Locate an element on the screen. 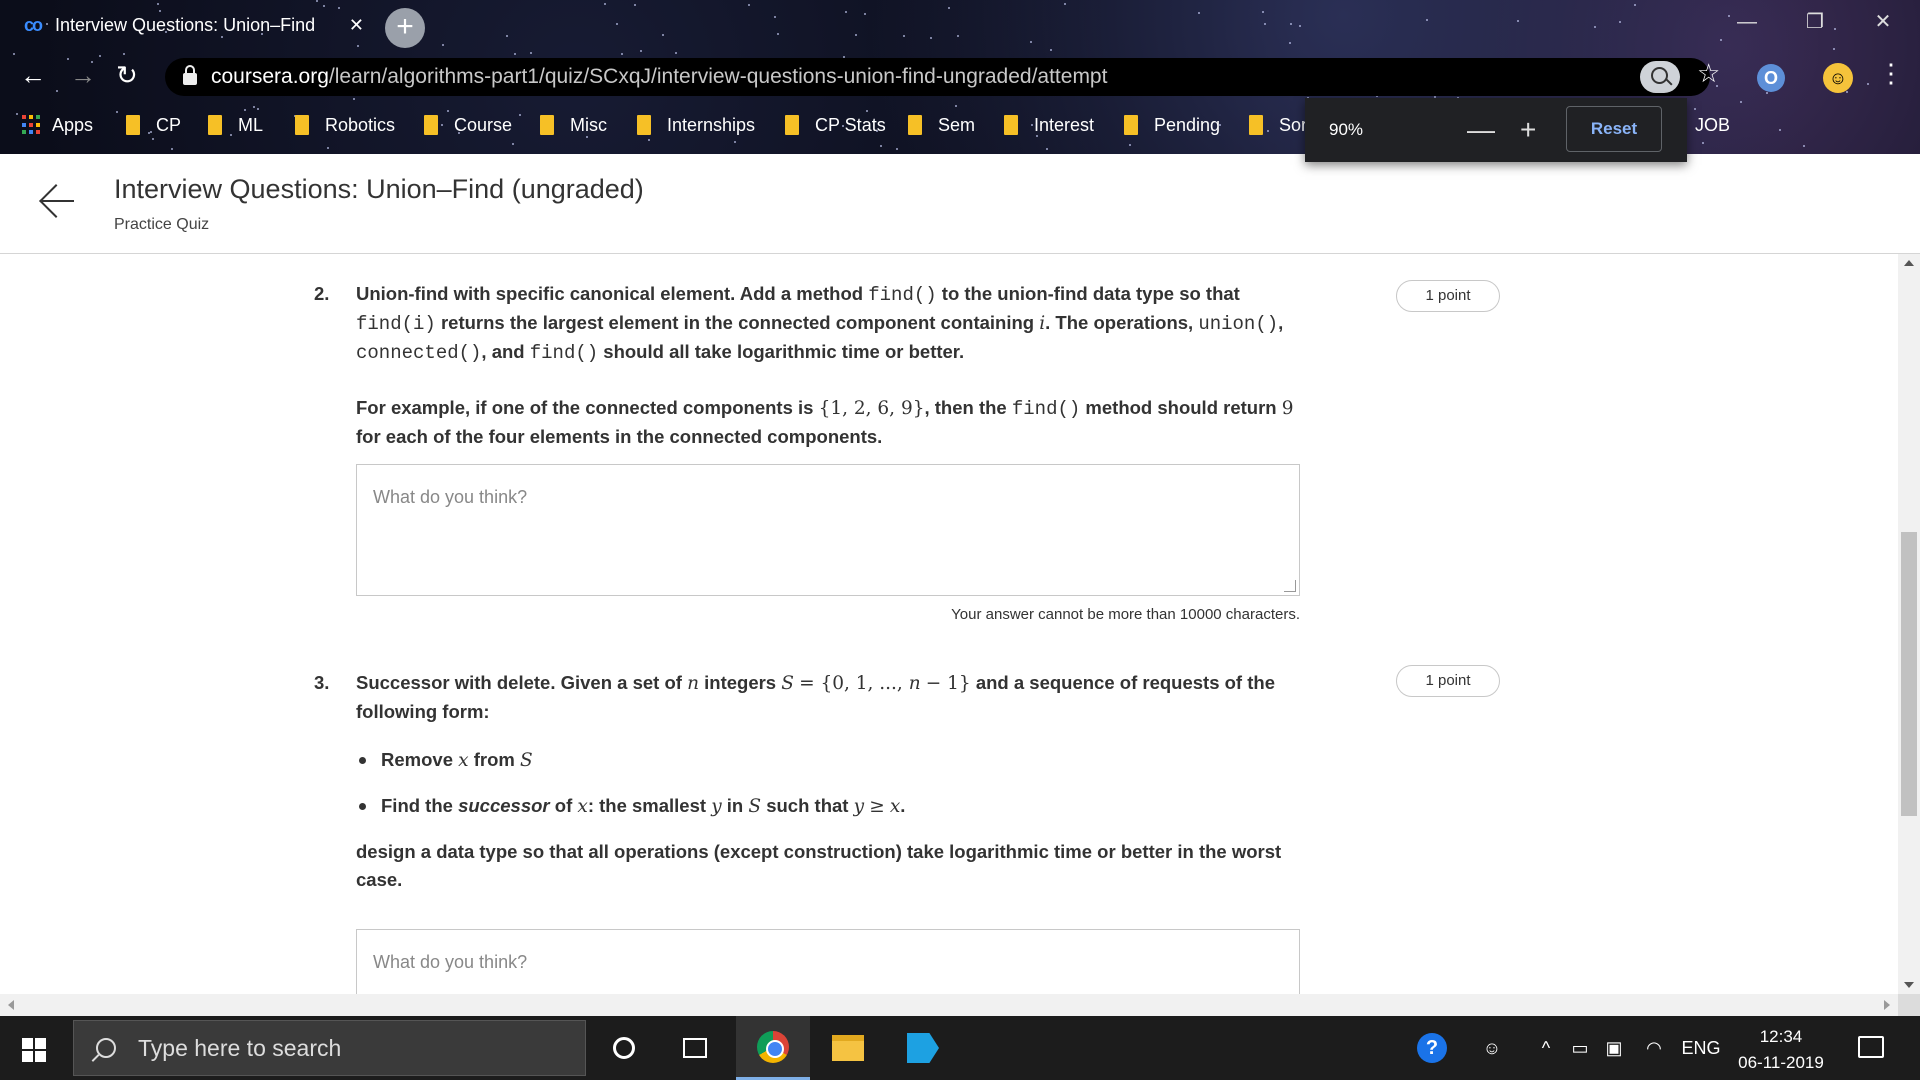  bookmark-folder: ML is located at coordinates (235, 125).